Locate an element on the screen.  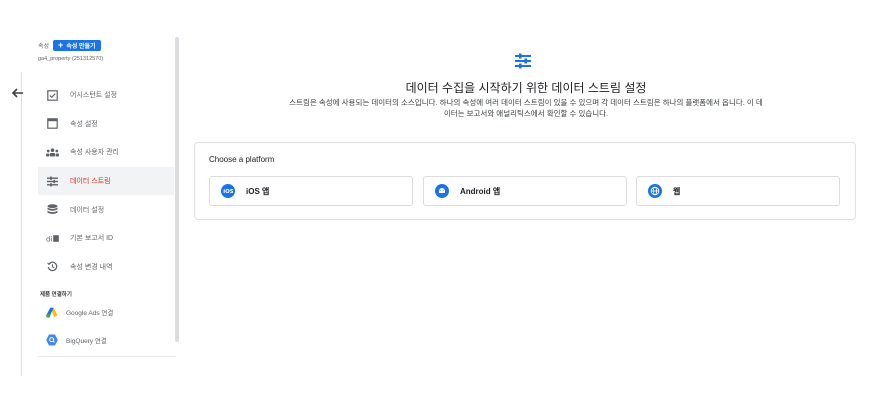
sidebar-item-data-streams: 데이터 스트림 is located at coordinates (106, 181).